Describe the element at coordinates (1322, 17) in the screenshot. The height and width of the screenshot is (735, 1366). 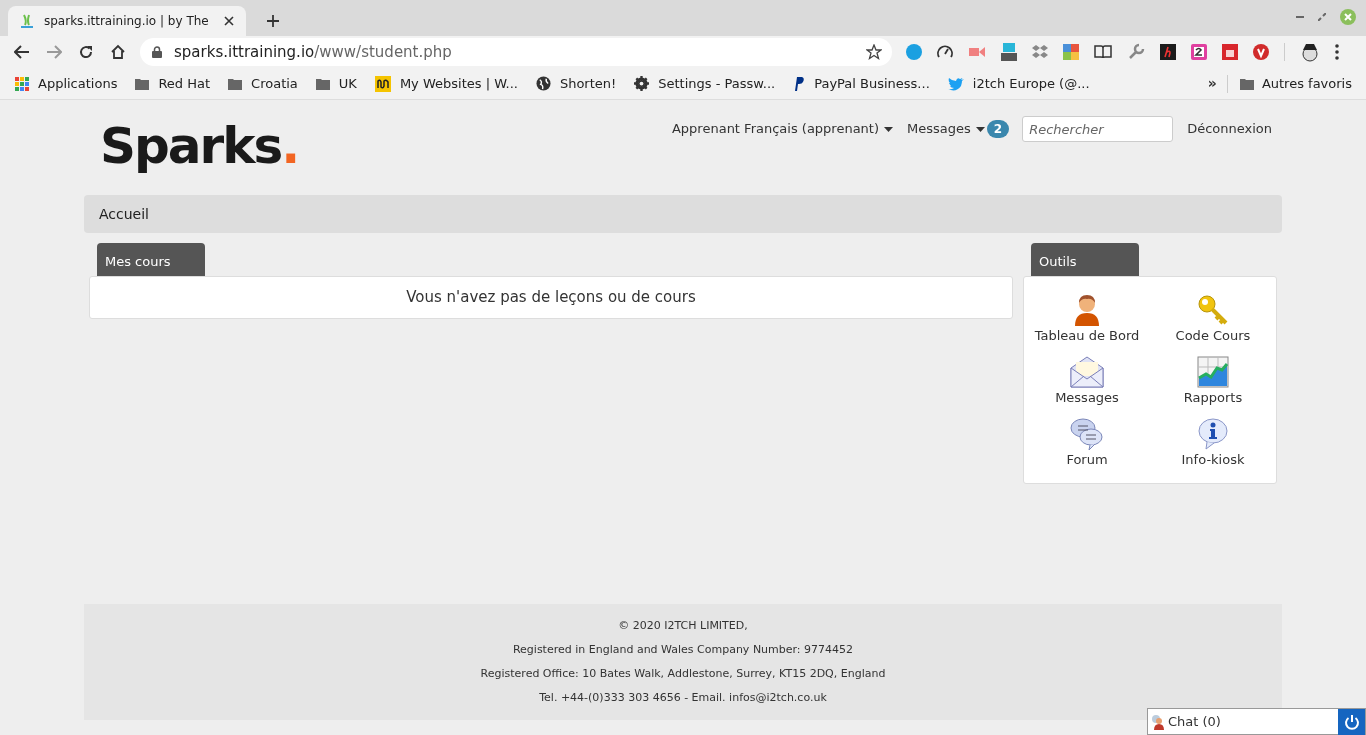
I see `restore-icon` at that location.